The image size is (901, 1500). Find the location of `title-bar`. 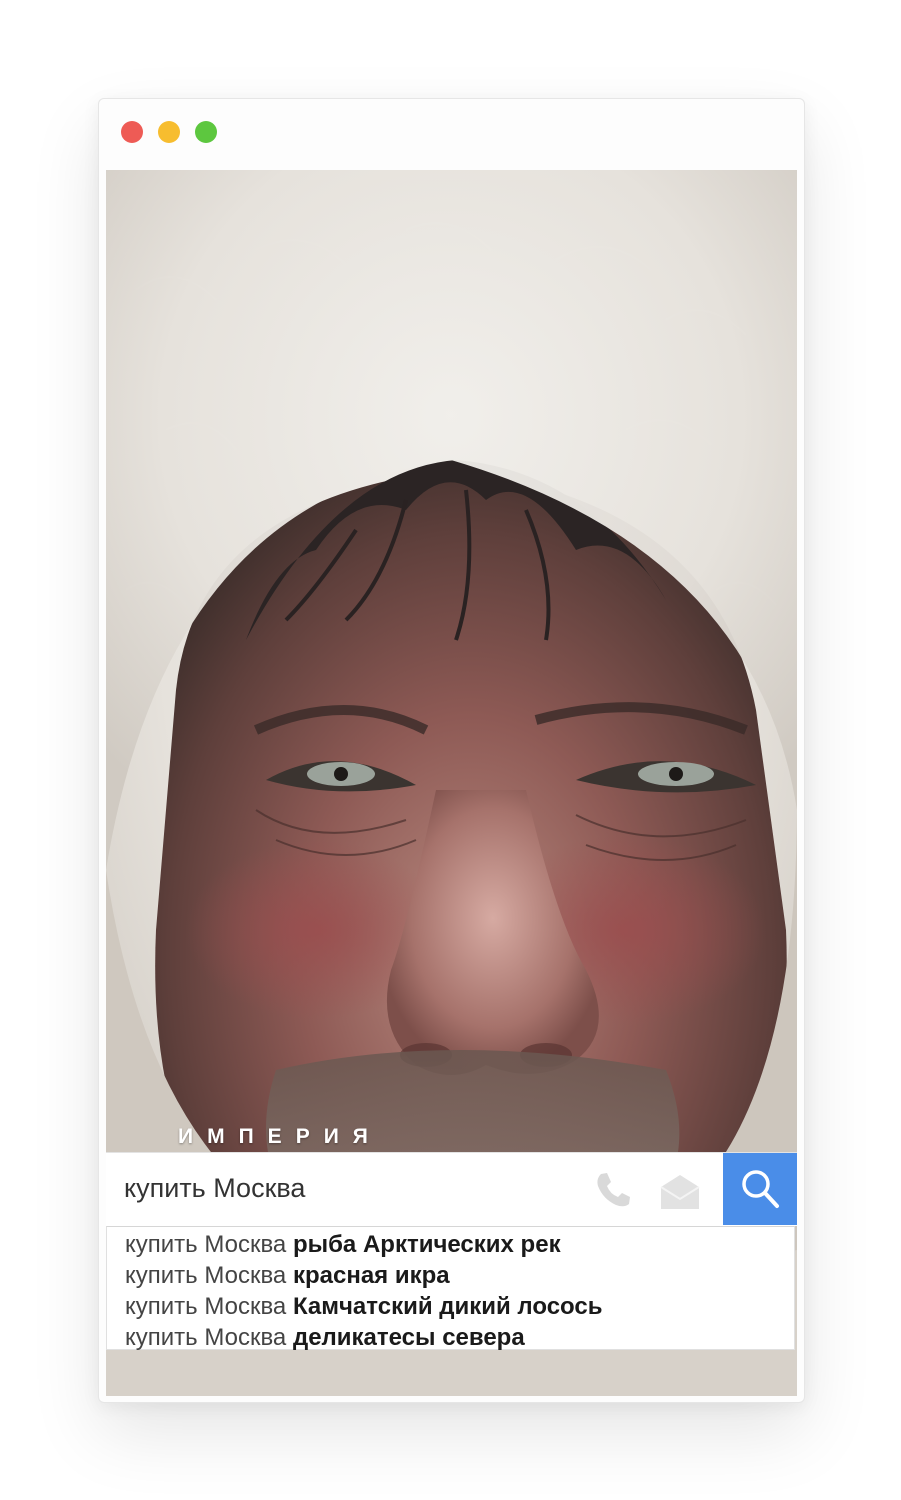

title-bar is located at coordinates (451, 134).